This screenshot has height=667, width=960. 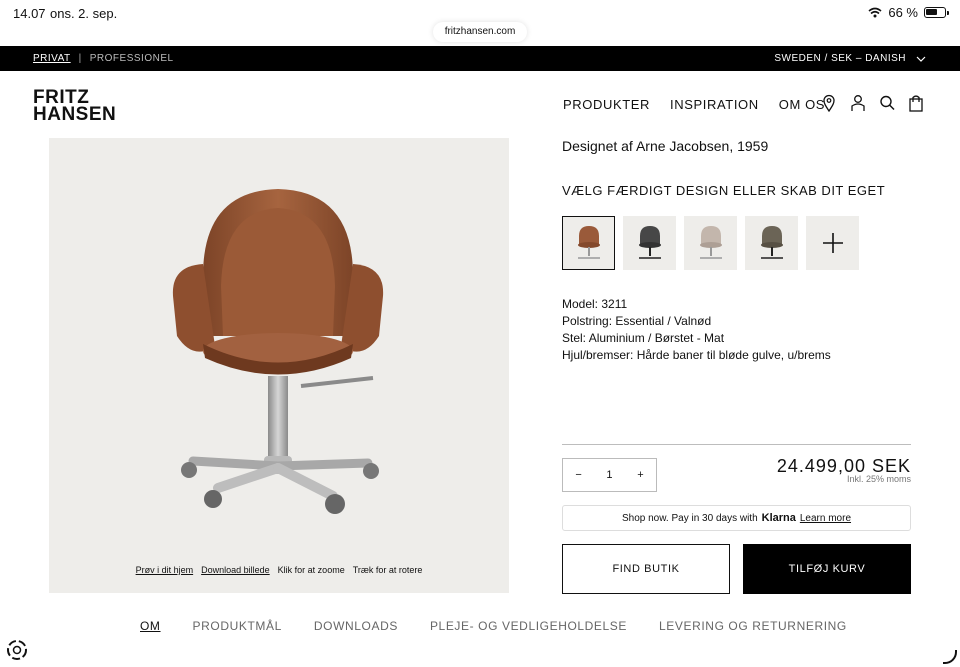 What do you see at coordinates (574, 338) in the screenshot?
I see `spec-label: Stel:` at bounding box center [574, 338].